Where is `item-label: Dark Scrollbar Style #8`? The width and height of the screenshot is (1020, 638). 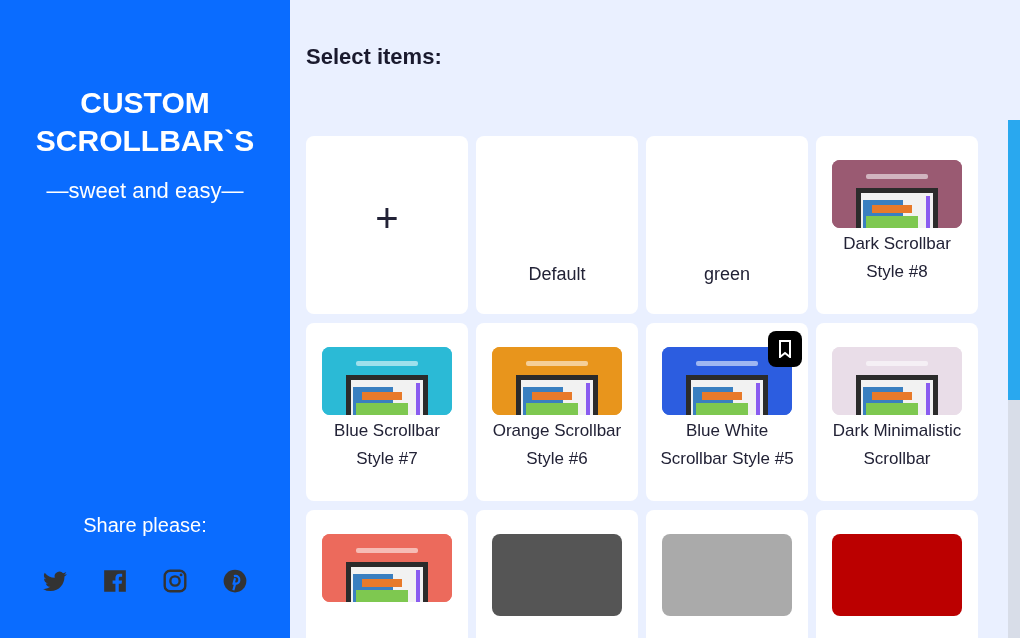 item-label: Dark Scrollbar Style #8 is located at coordinates (897, 258).